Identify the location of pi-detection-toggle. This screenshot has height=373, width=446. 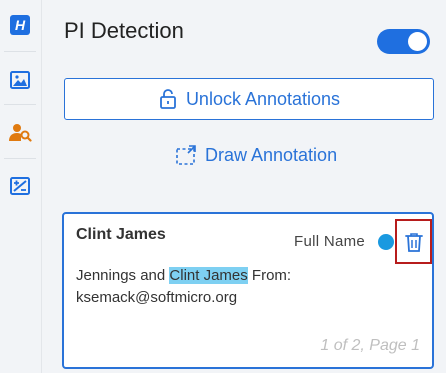
(403, 41).